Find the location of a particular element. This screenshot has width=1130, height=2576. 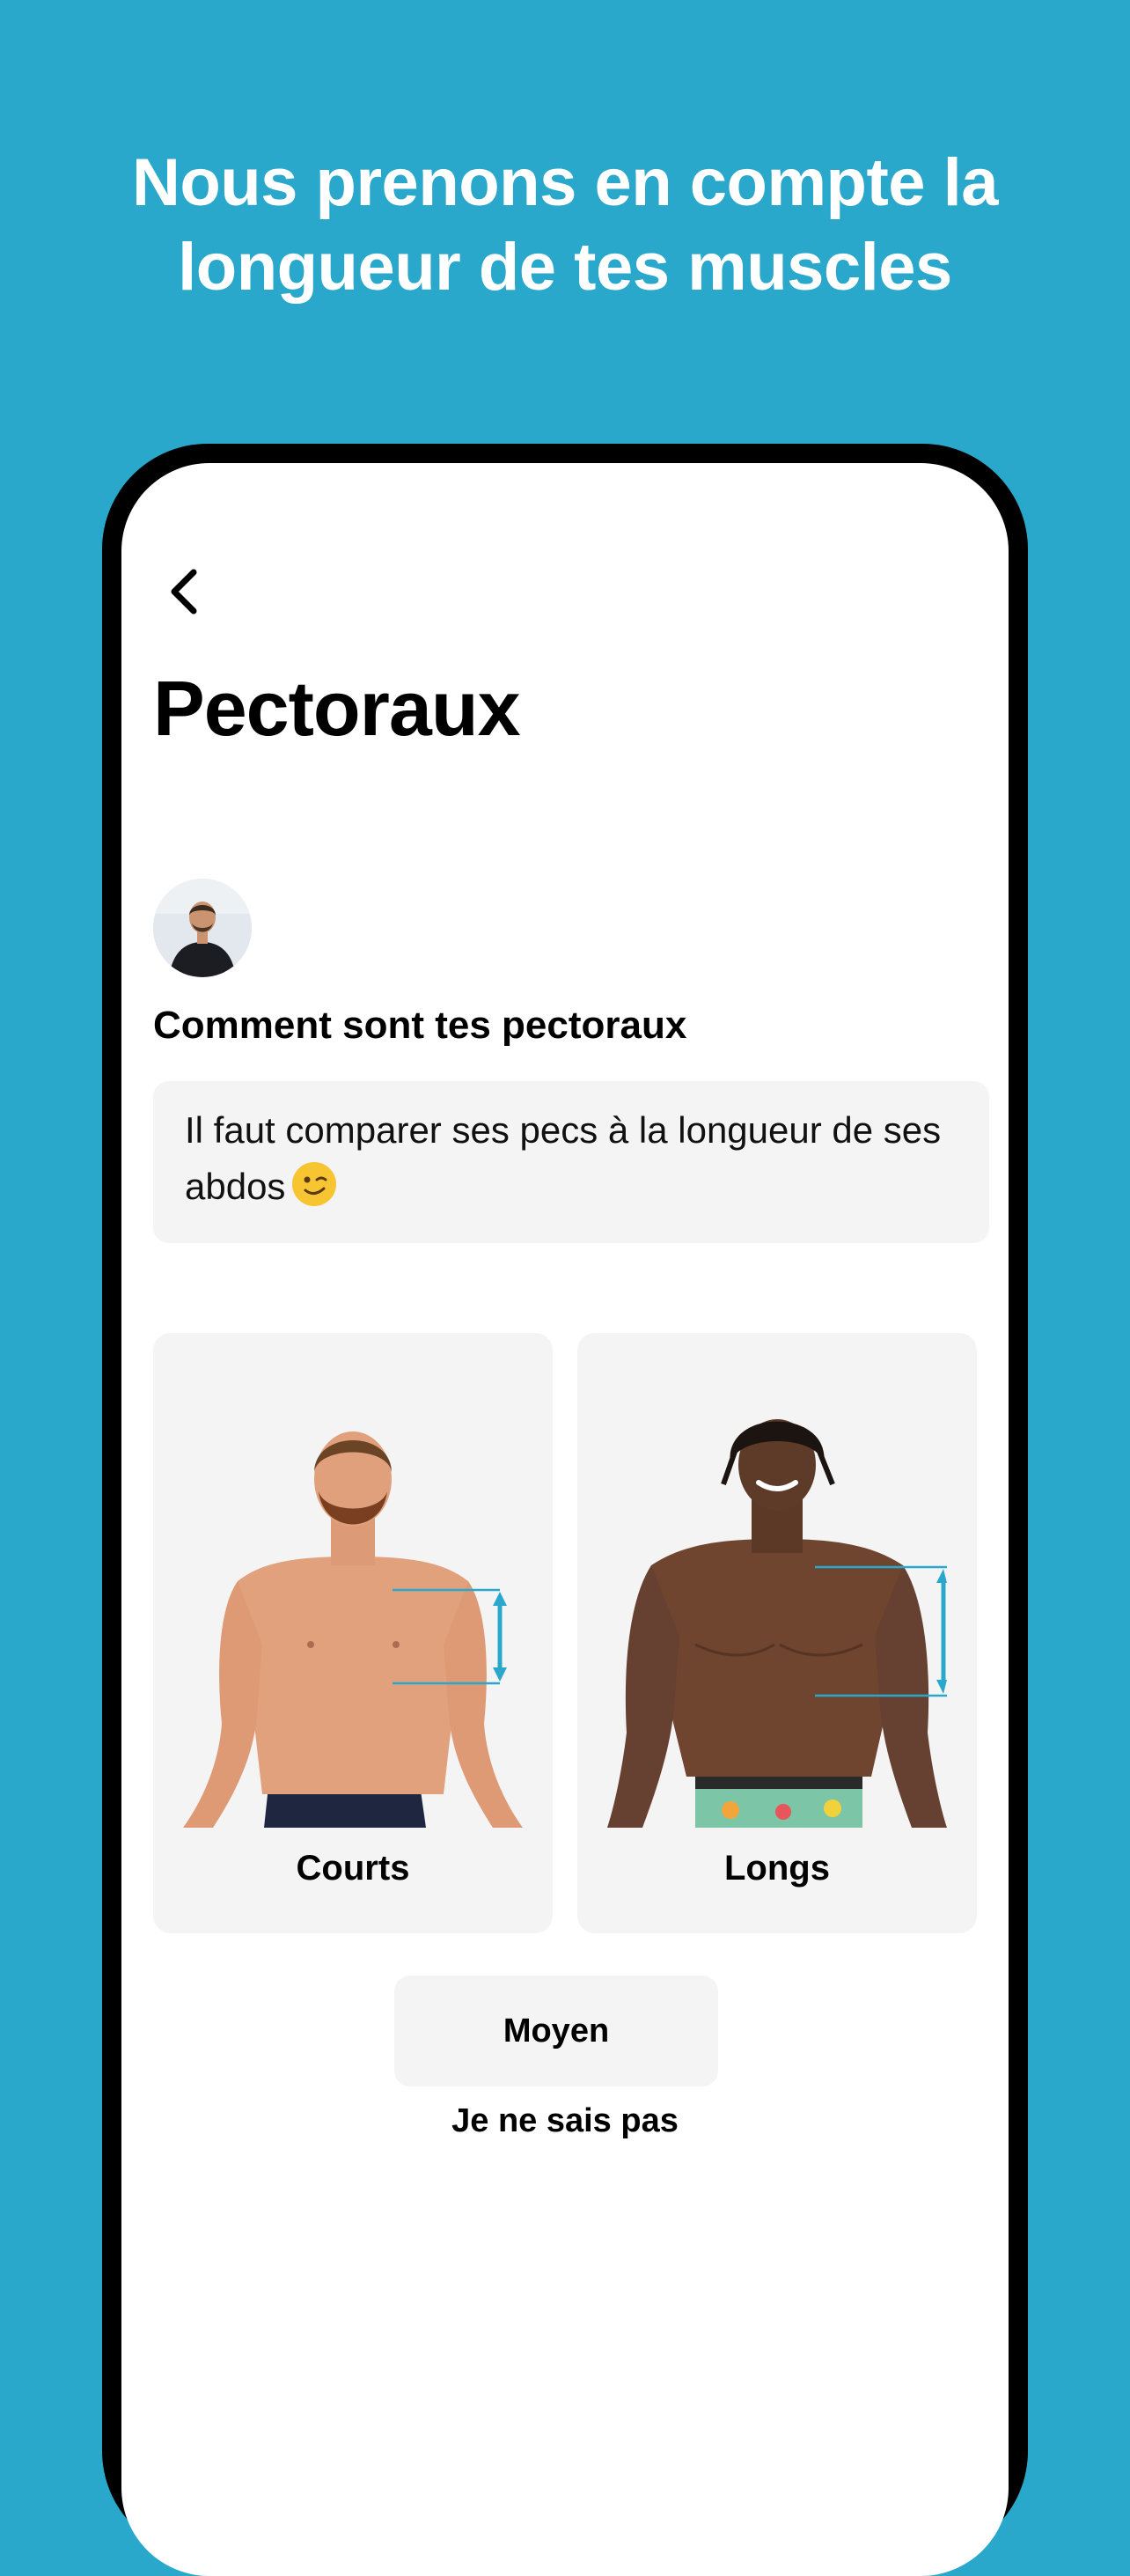

long-pecs-photo is located at coordinates (777, 1604).